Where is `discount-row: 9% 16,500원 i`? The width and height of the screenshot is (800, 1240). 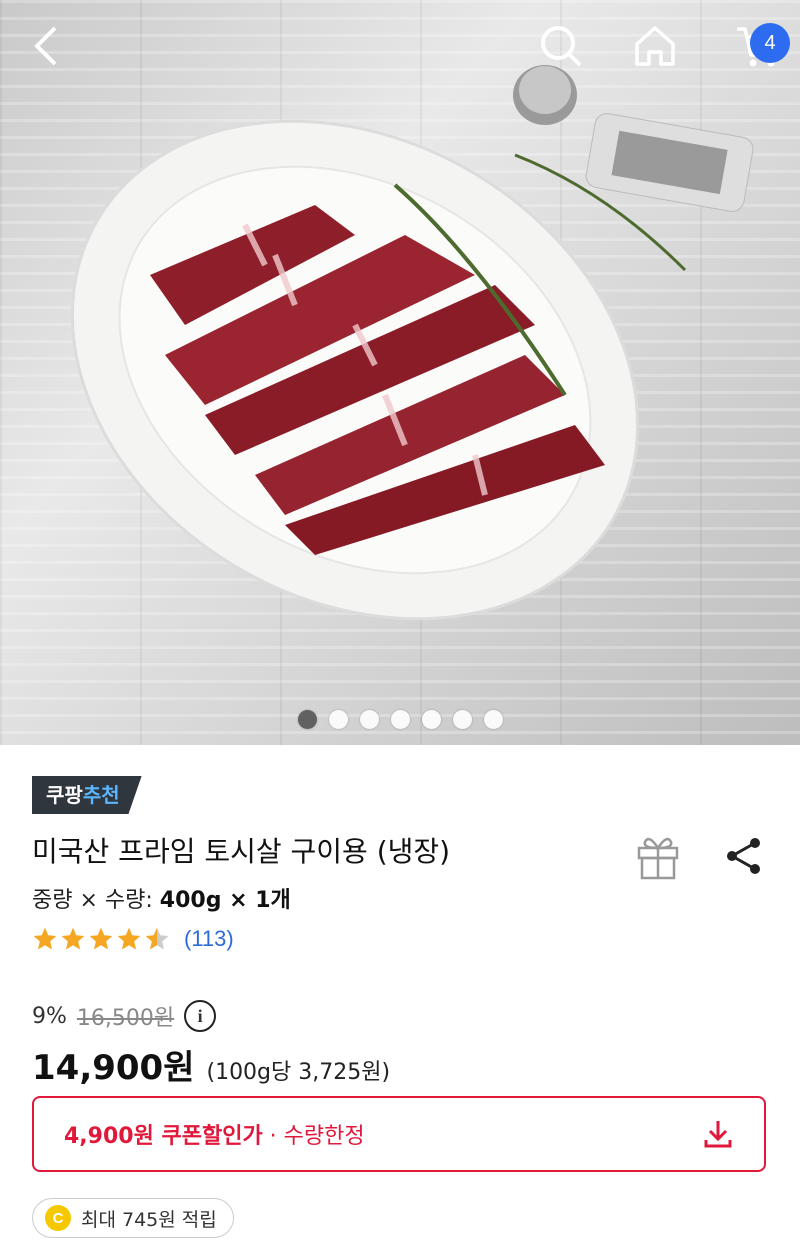 discount-row: 9% 16,500원 i is located at coordinates (124, 1016).